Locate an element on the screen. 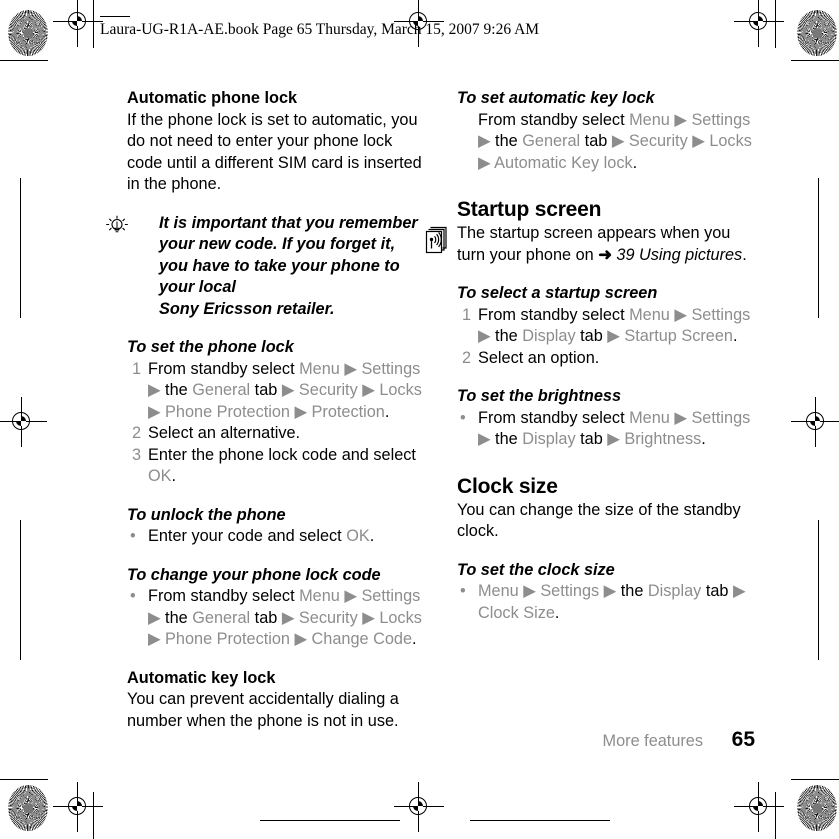 This screenshot has height=839, width=839. step-text: Select an option. is located at coordinates (539, 357).